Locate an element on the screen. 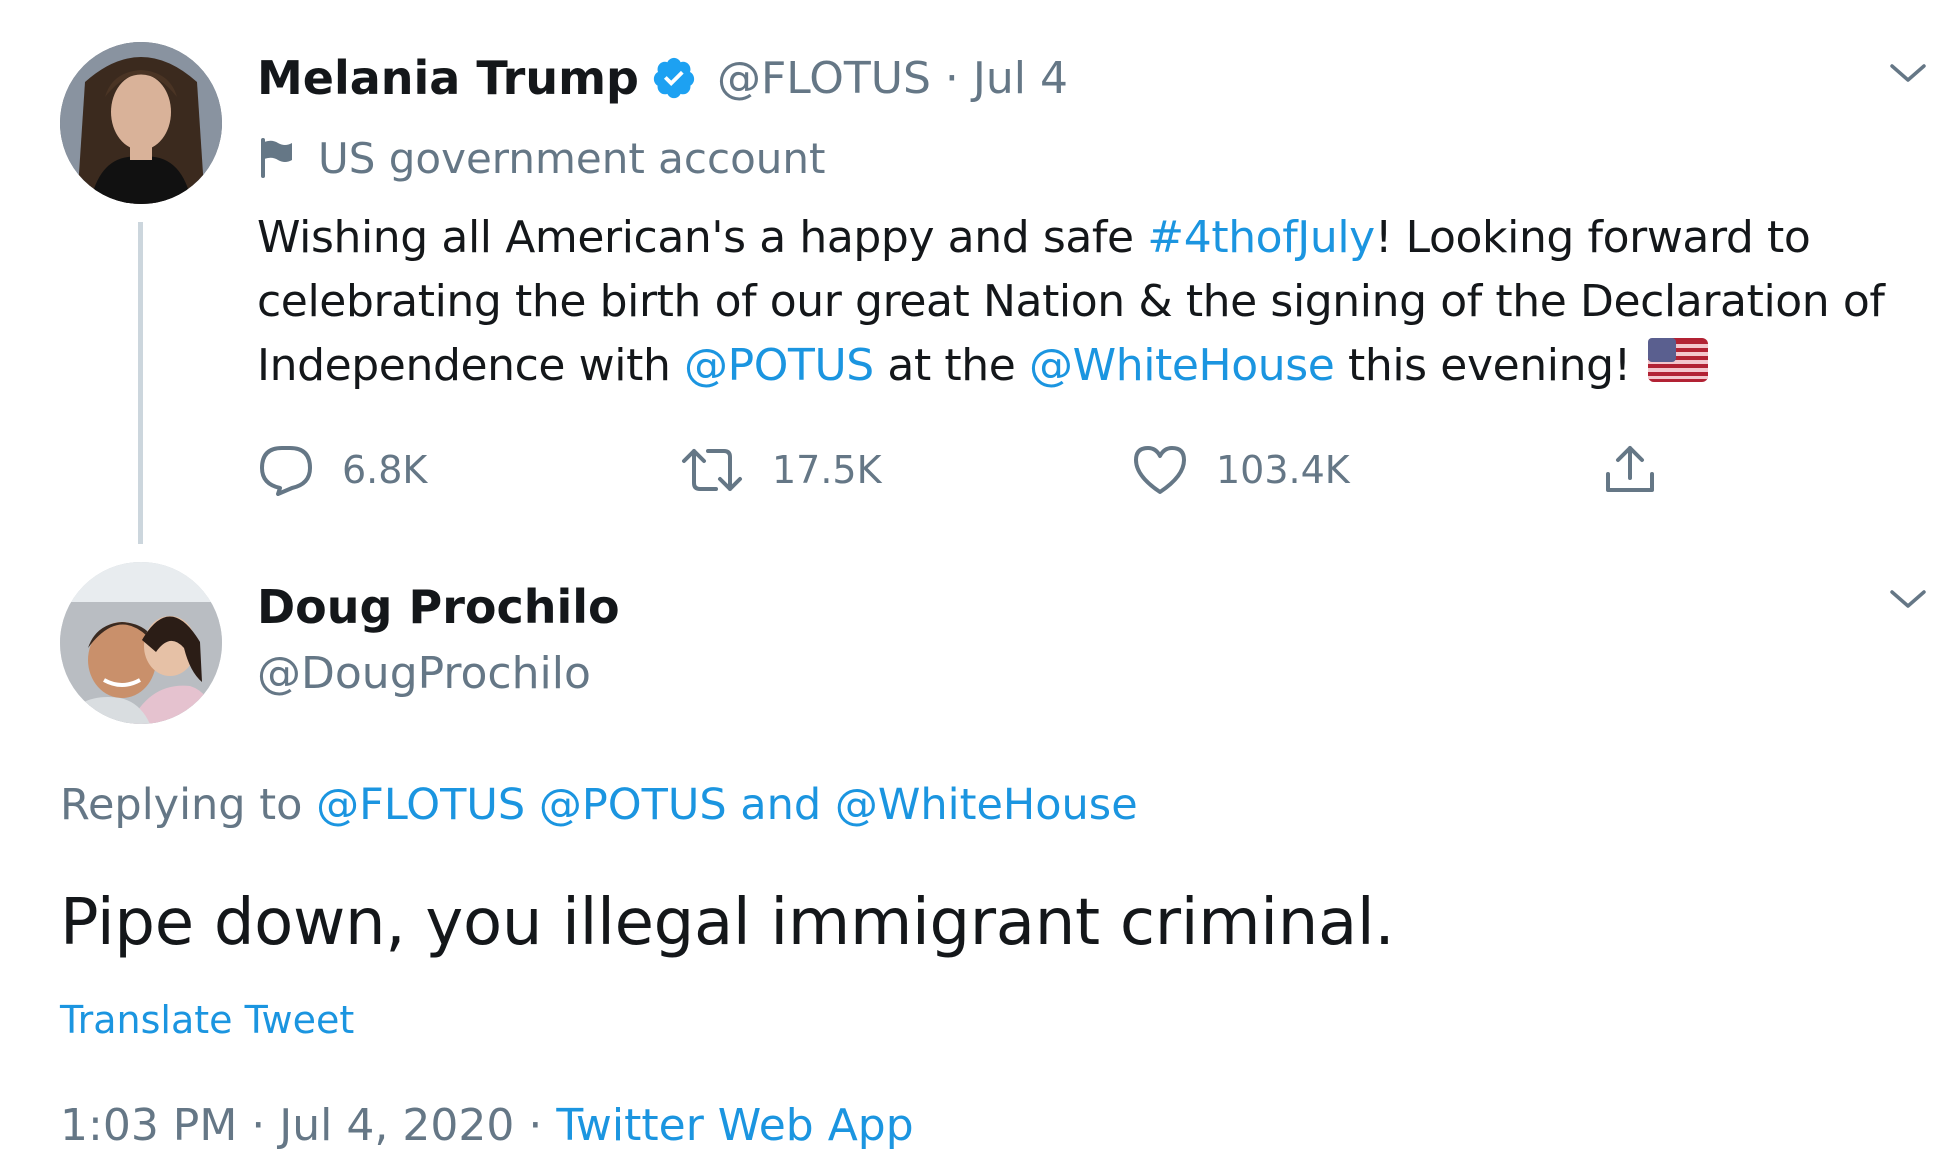 Image resolution: width=1954 pixels, height=1176 pixels. retweet-icon is located at coordinates (712, 470).